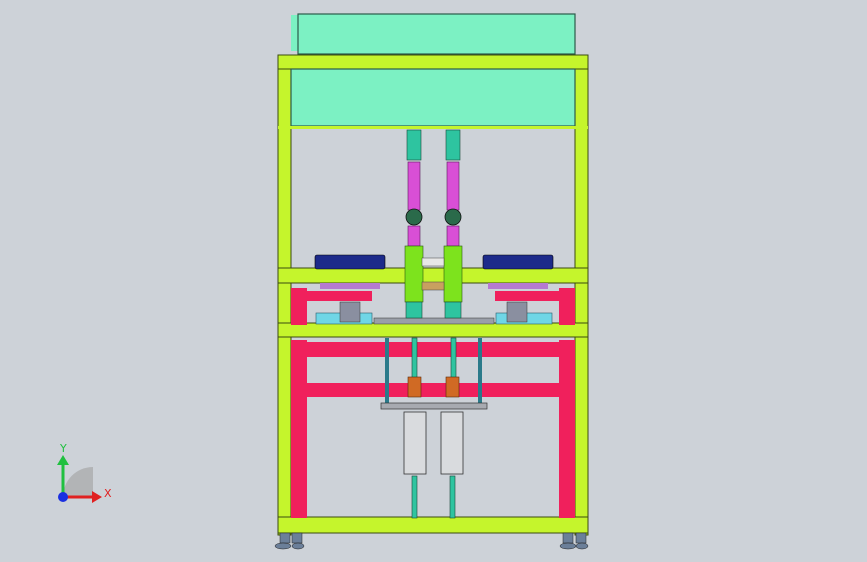 The image size is (867, 562). What do you see at coordinates (433, 224) in the screenshot?
I see `upper-tubes` at bounding box center [433, 224].